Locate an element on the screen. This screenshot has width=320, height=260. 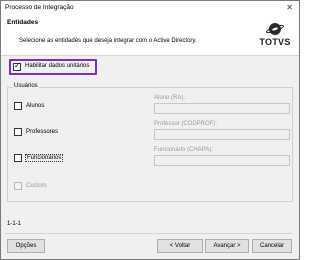
window-title: Processo de Integração is located at coordinates (39, 7).